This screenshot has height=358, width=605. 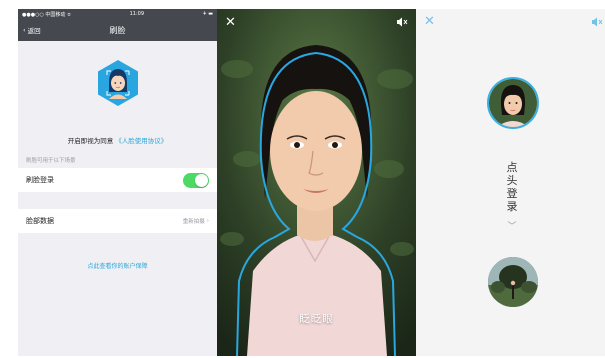 I want to click on agreement-label: 开启即视为同意, so click(x=90, y=141).